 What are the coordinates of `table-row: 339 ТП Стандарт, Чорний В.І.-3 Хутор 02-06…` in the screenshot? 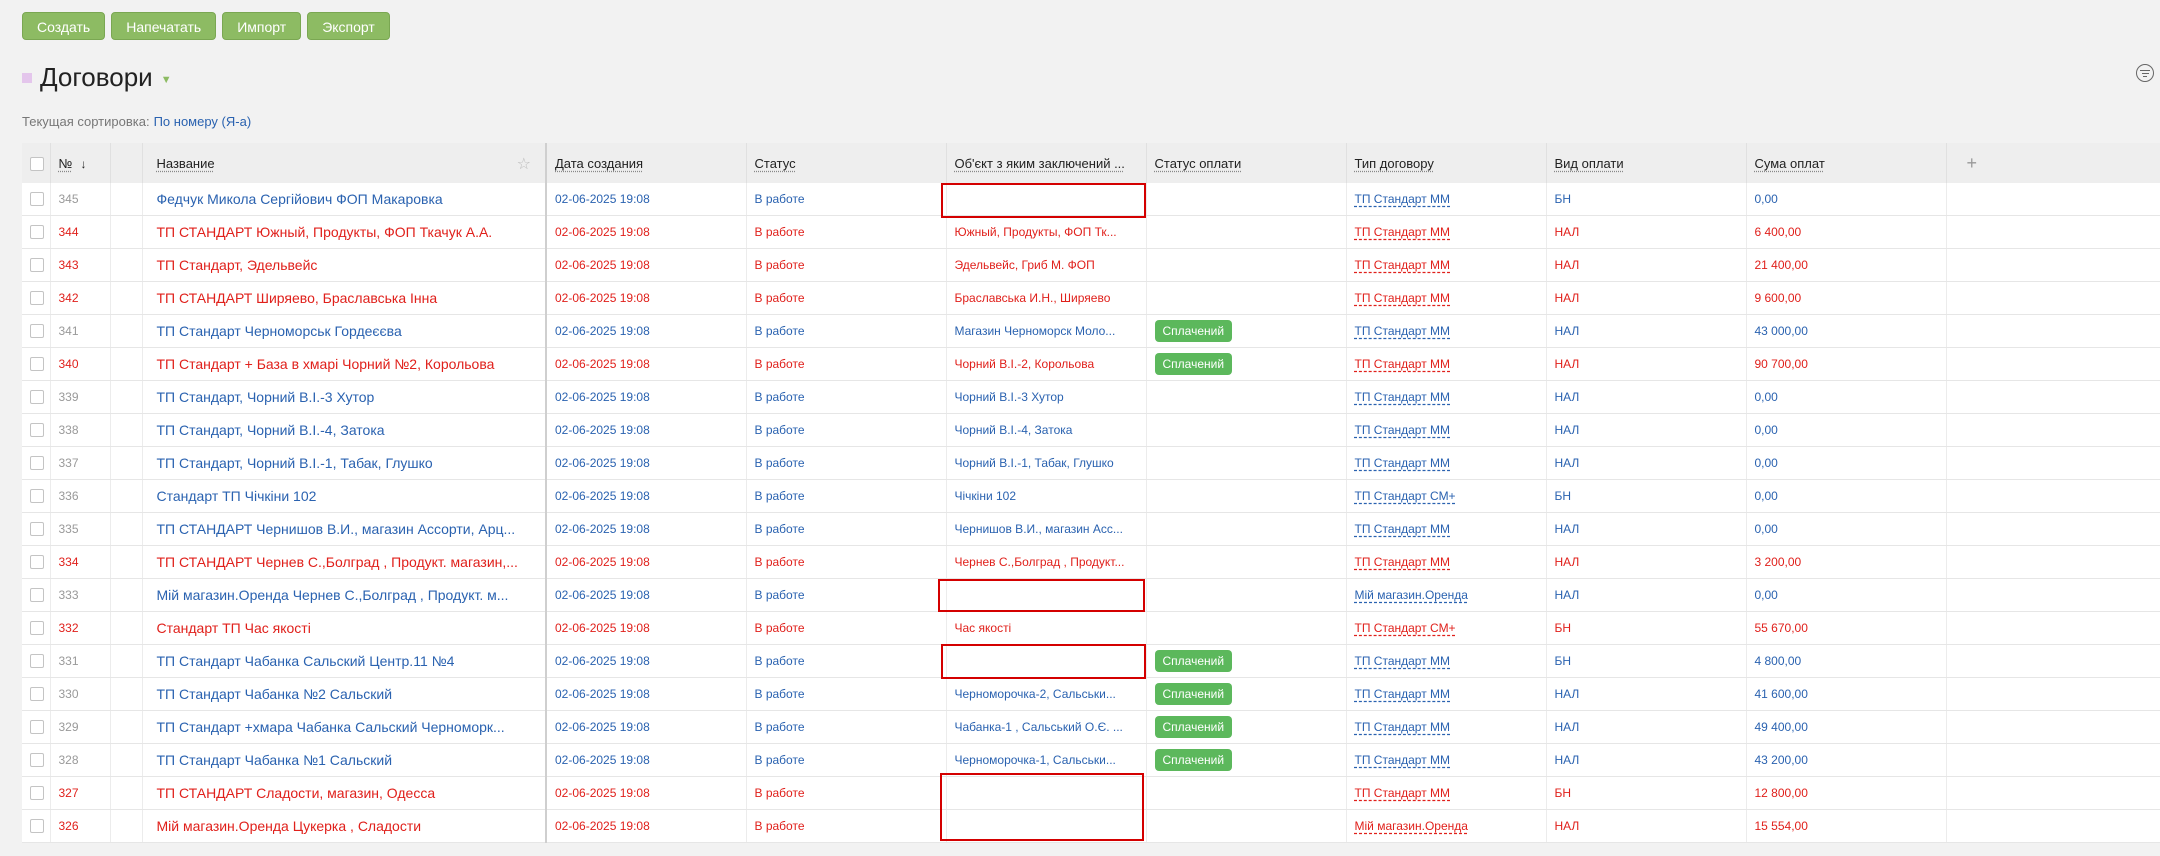 It's located at (1091, 397).